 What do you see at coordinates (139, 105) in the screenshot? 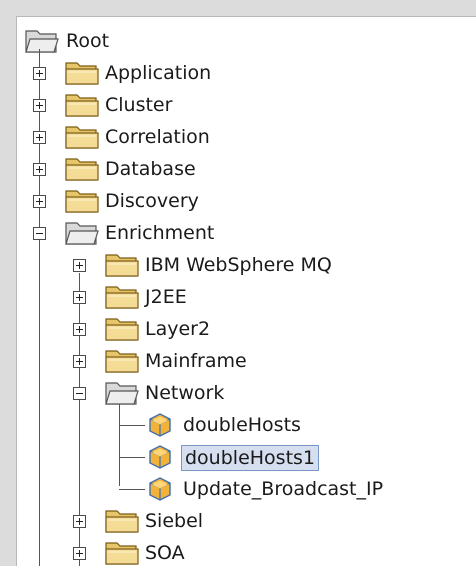
I see `tree-node-label: Cluster` at bounding box center [139, 105].